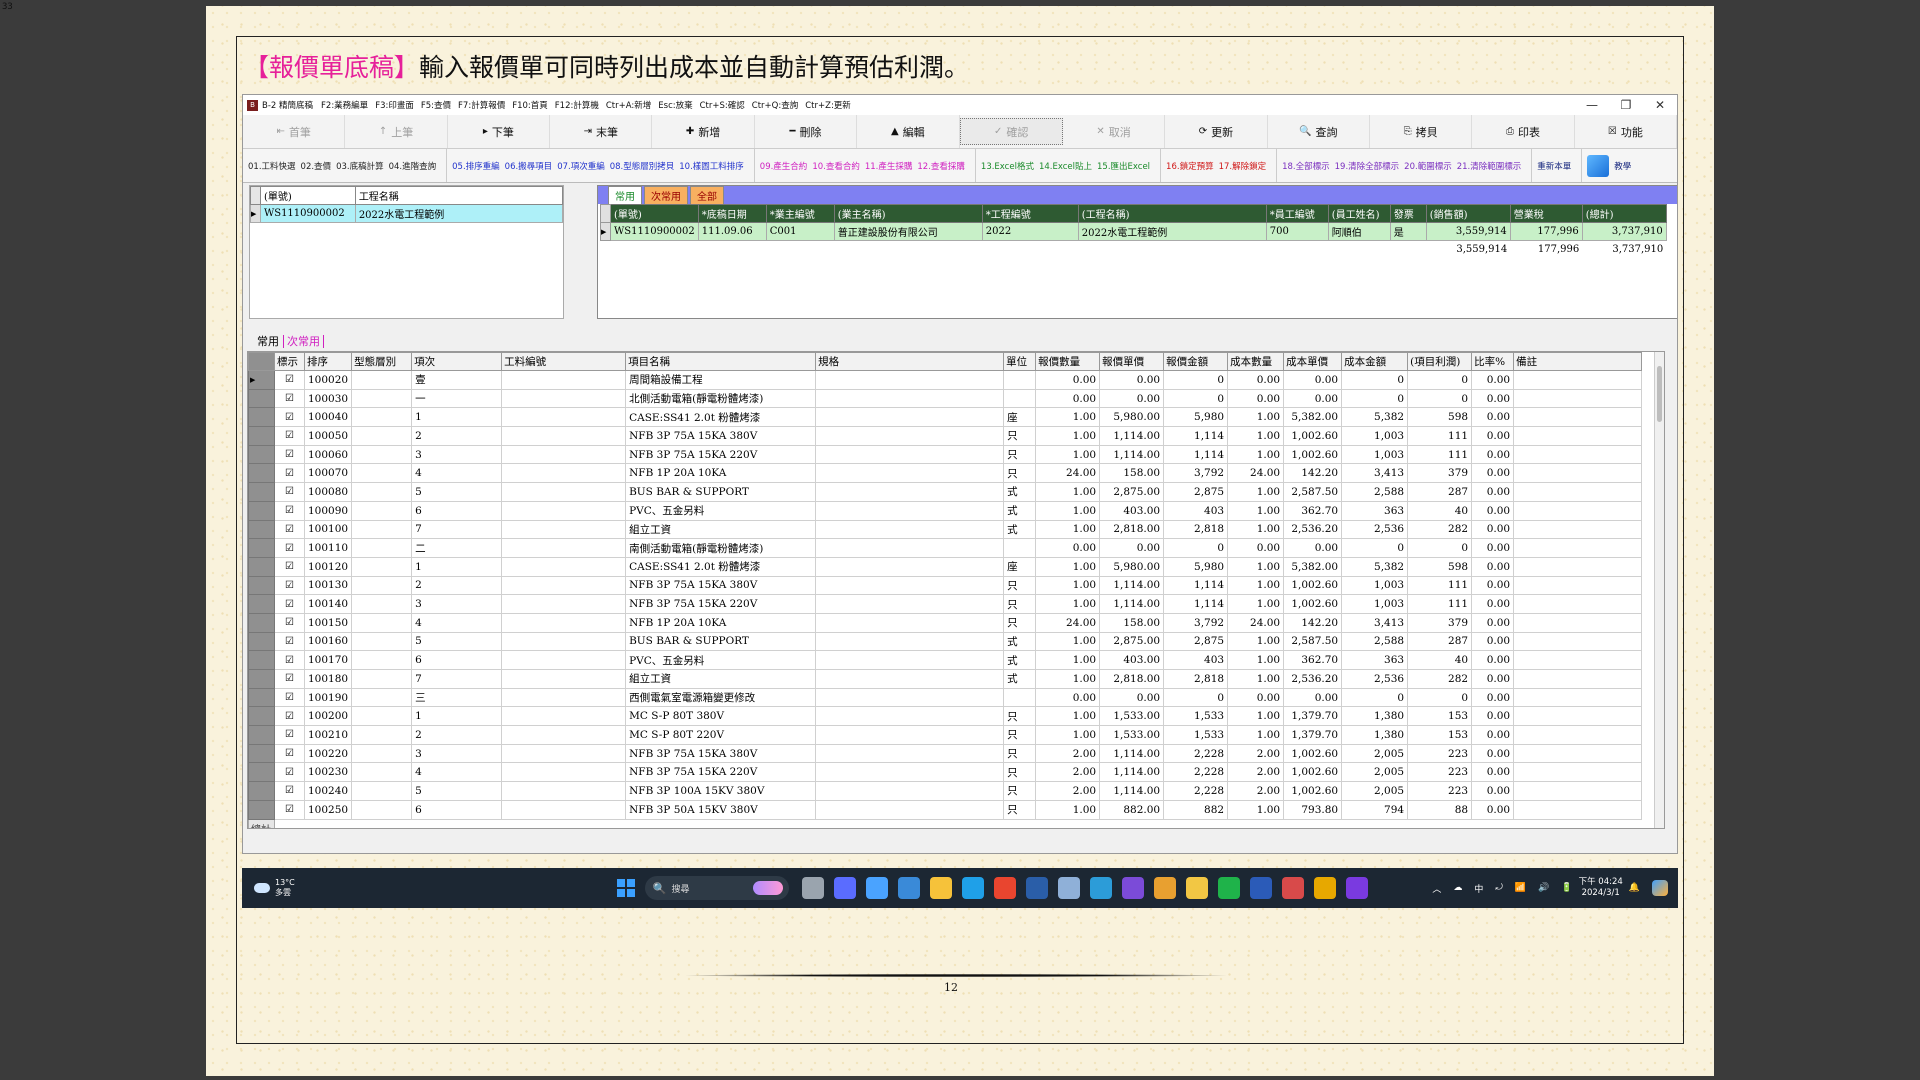 This screenshot has width=1920, height=1080. I want to click on grid-cell: 2,818, so click(1196, 529).